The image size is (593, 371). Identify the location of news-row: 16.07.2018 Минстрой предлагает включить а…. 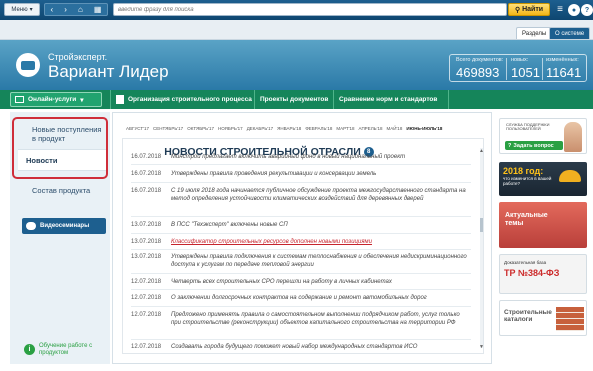
(301, 158).